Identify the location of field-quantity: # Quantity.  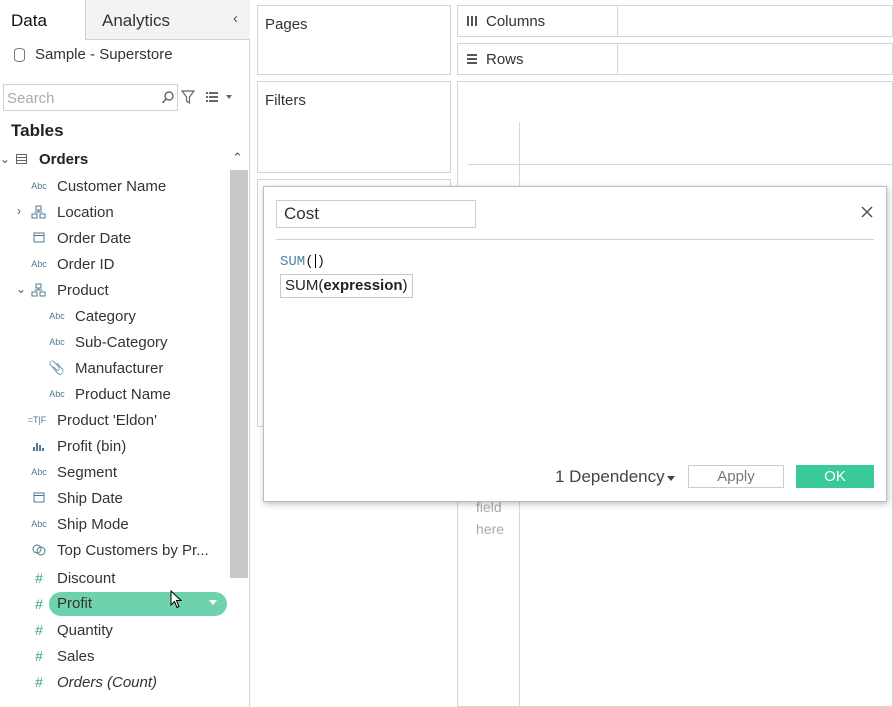
(115, 631).